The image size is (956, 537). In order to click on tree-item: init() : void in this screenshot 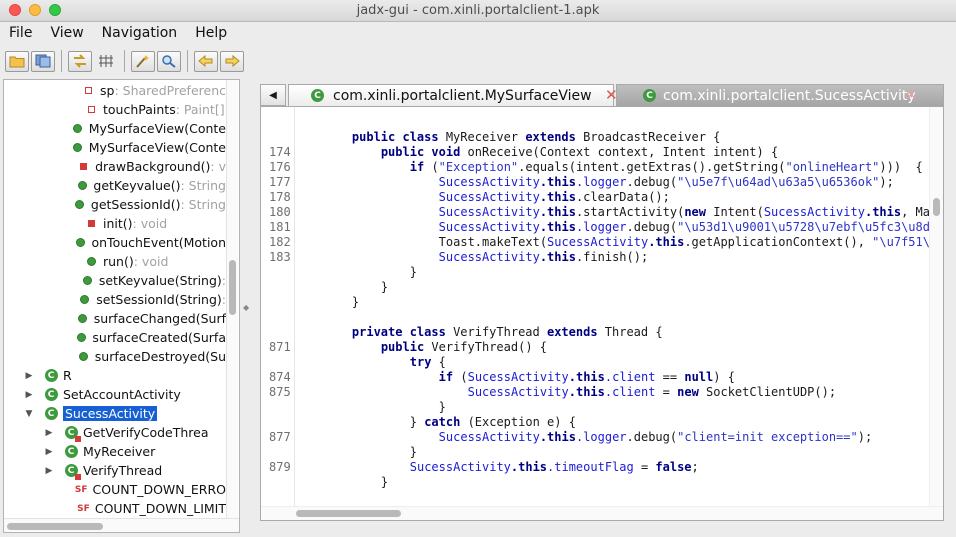, I will do `click(115, 223)`.